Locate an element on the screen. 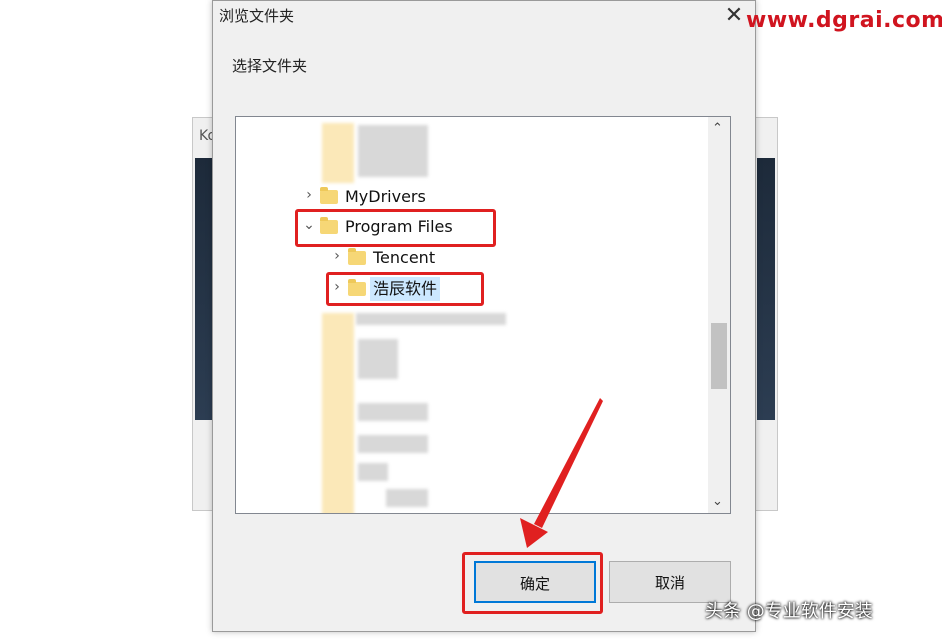 This screenshot has width=942, height=641. tree-row-tencent: › Tencent is located at coordinates (430, 259).